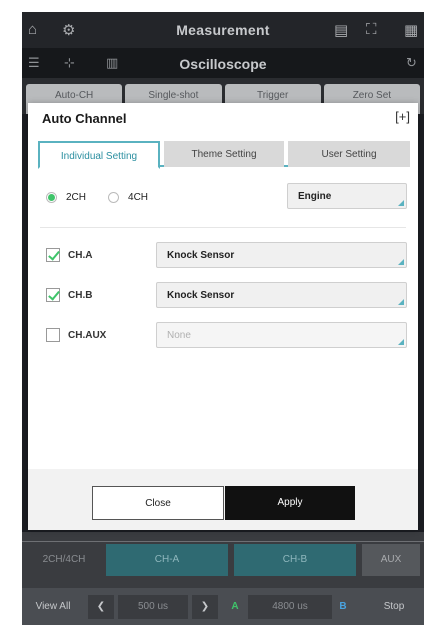  I want to click on ch-aux-sensor-select: None, so click(281, 335).